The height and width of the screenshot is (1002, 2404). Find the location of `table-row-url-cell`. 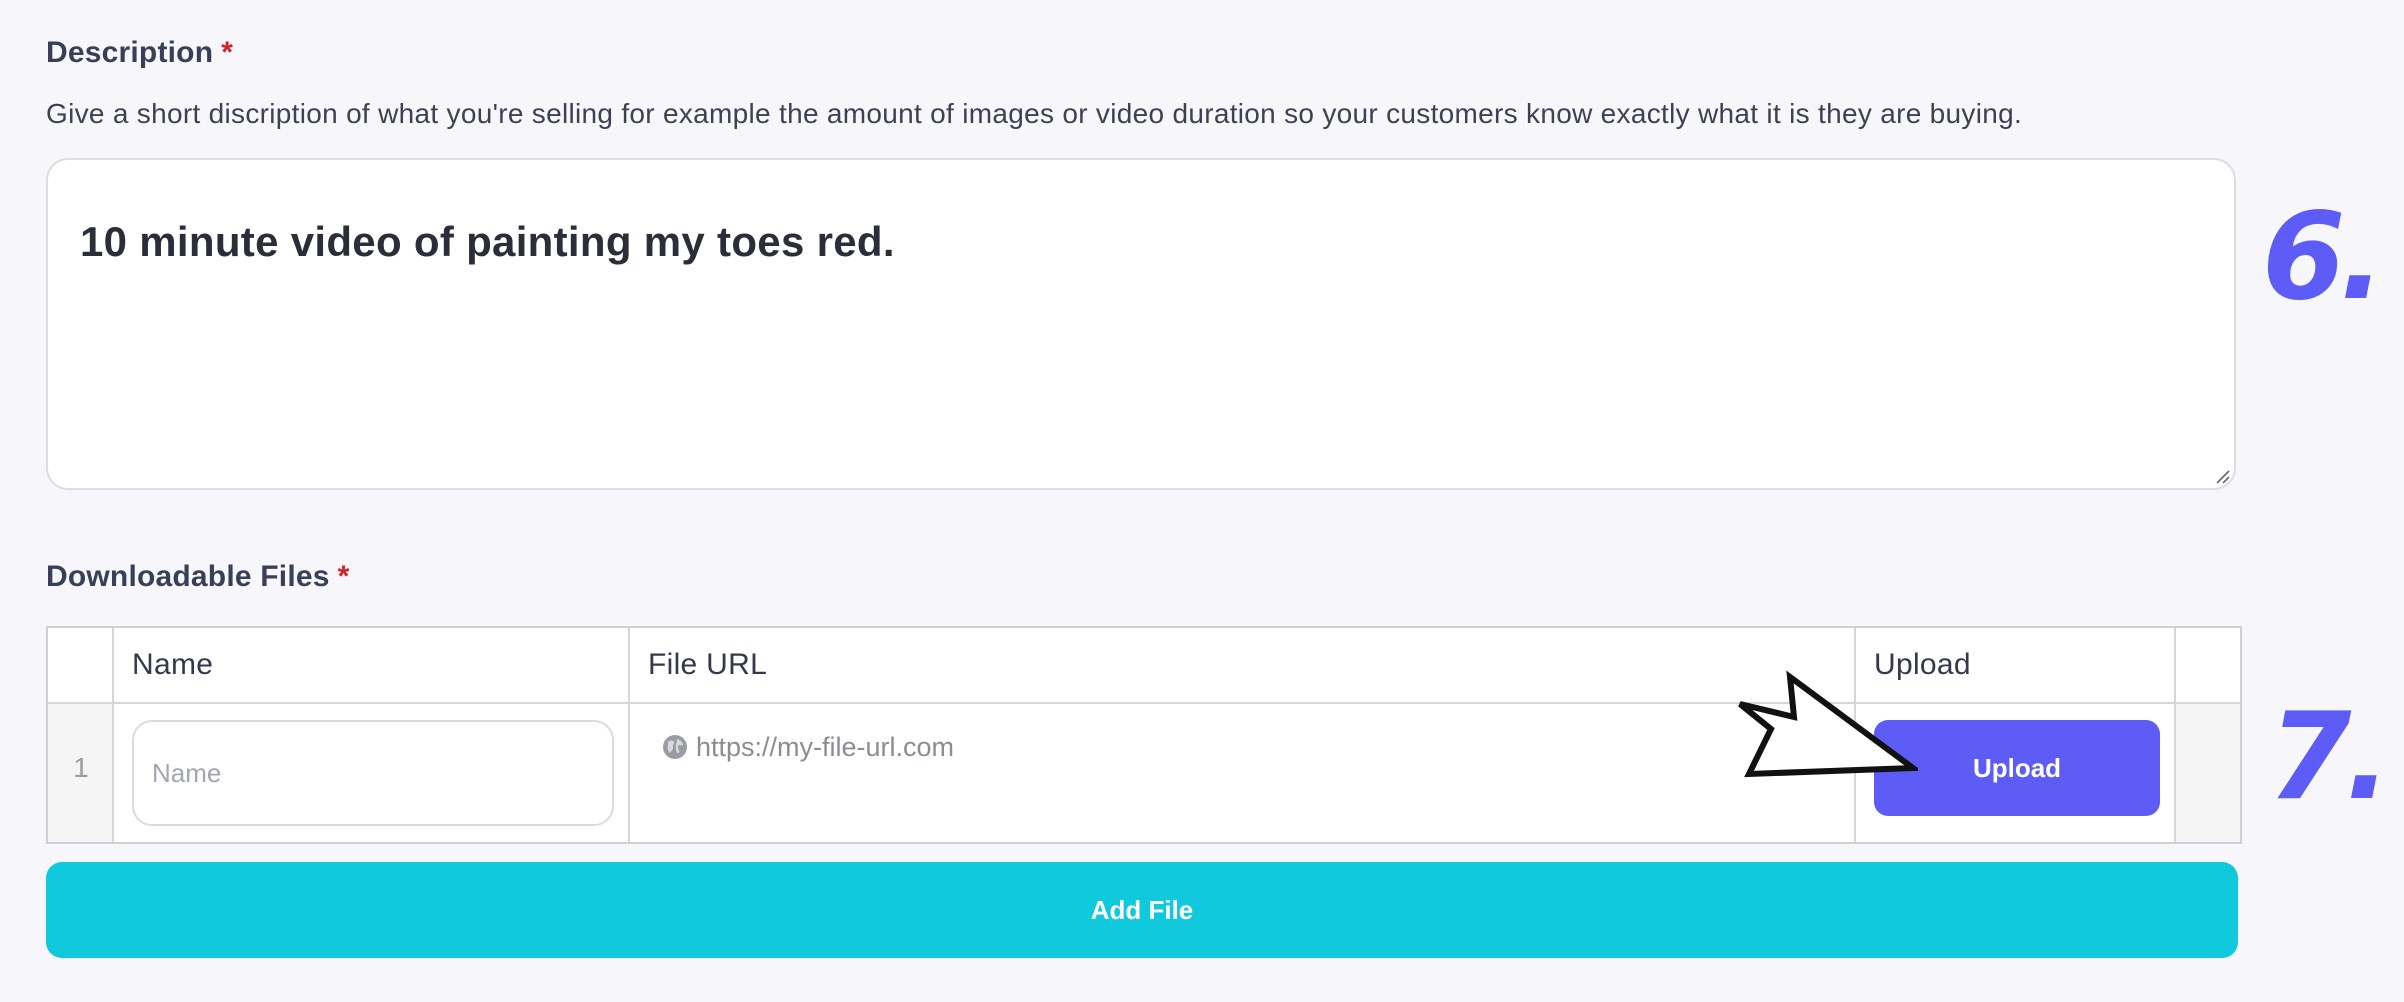

table-row-url-cell is located at coordinates (1243, 773).